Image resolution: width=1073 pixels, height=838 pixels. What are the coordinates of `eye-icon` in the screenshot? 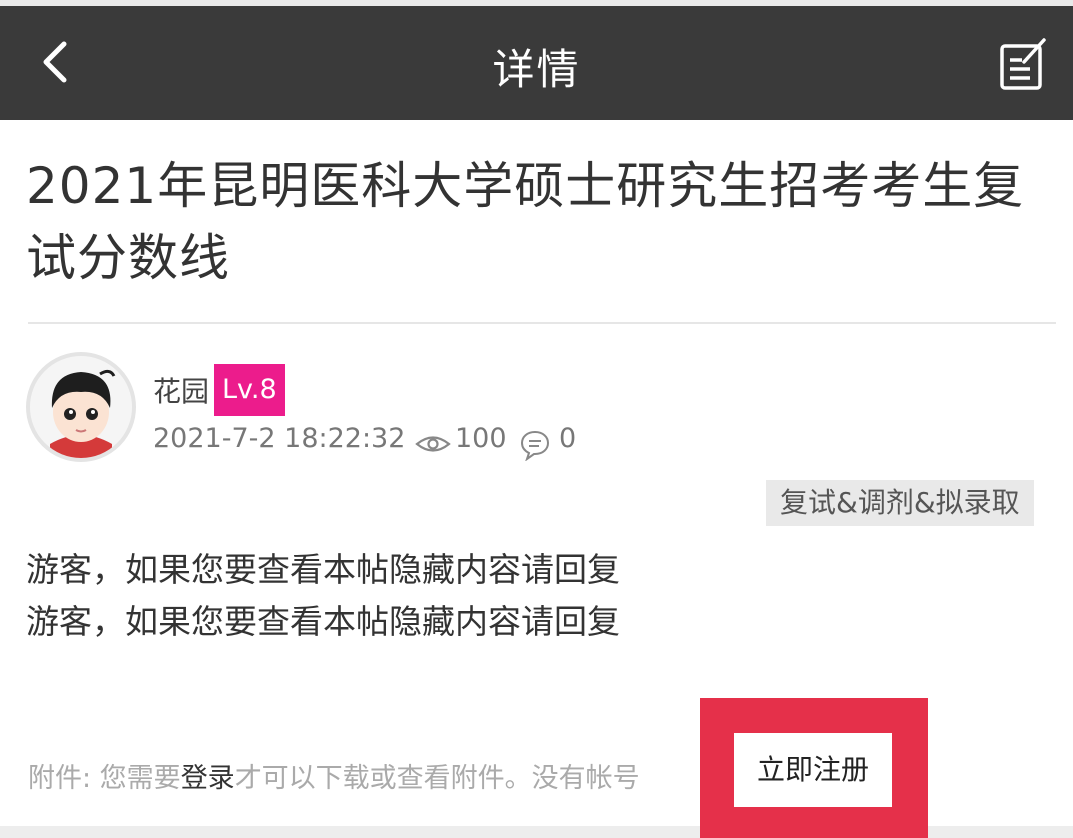 It's located at (433, 444).